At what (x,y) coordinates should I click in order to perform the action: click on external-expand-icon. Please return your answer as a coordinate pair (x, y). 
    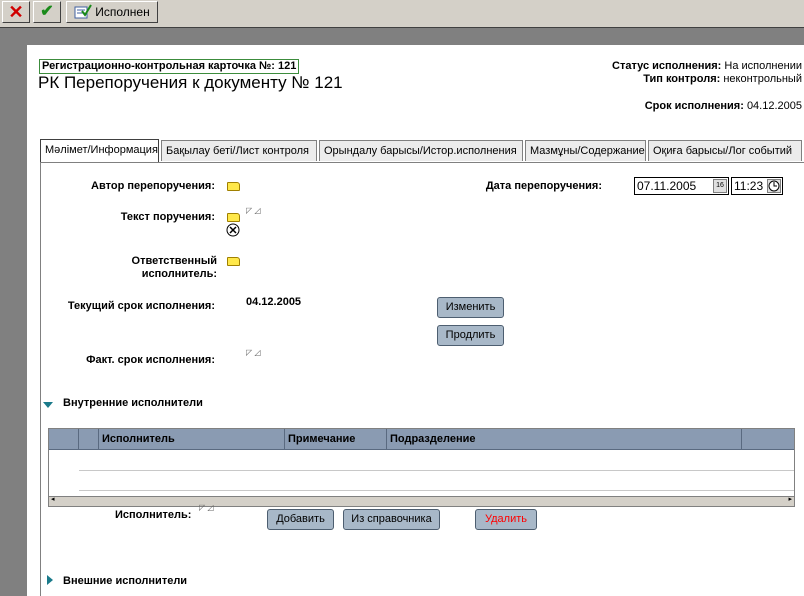
    Looking at the image, I should click on (50, 580).